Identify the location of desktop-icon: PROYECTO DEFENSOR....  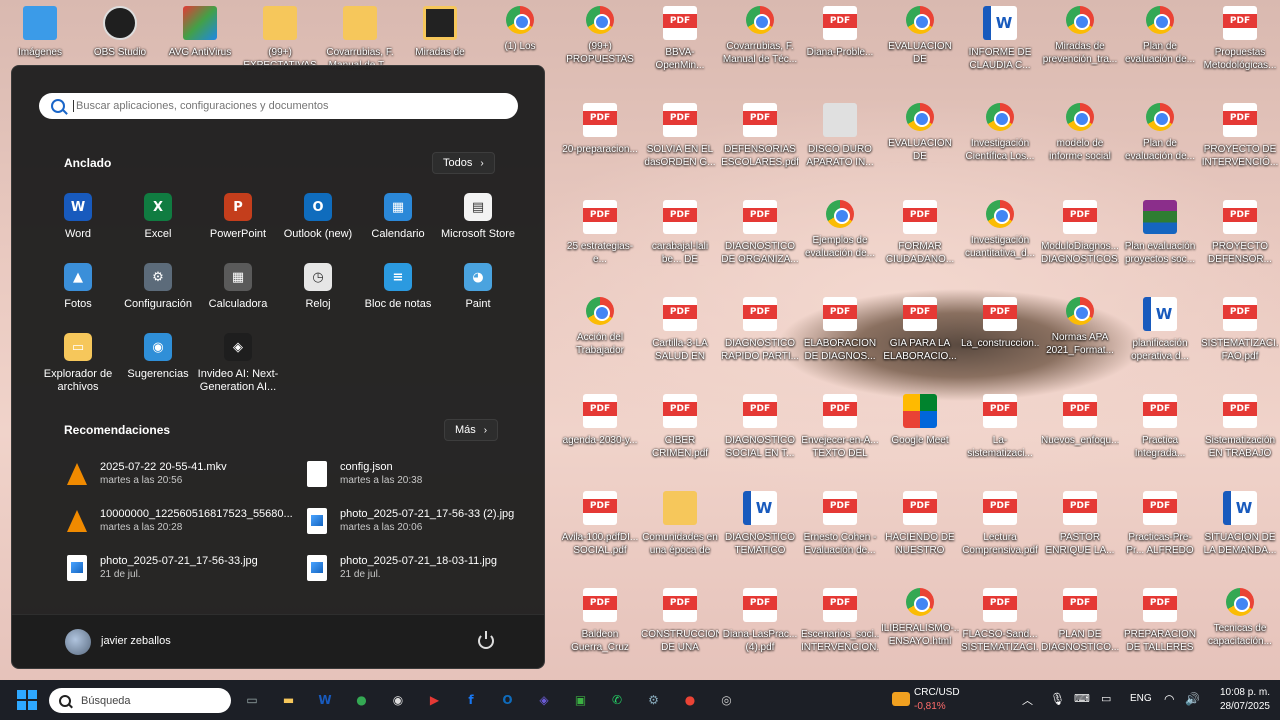
(1240, 239).